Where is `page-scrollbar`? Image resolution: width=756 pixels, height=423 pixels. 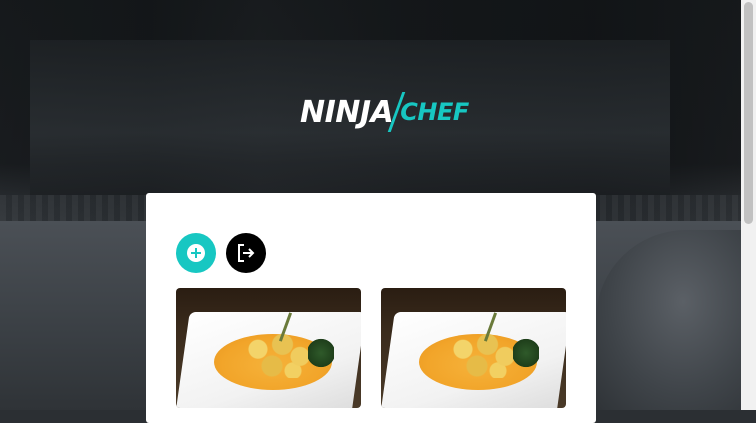 page-scrollbar is located at coordinates (748, 205).